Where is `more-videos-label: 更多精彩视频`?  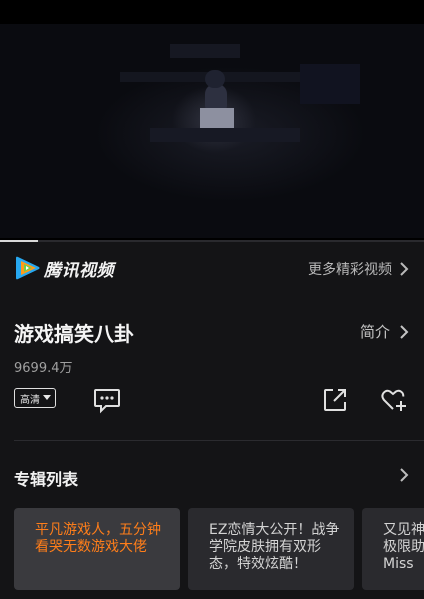
more-videos-label: 更多精彩视频 is located at coordinates (350, 270).